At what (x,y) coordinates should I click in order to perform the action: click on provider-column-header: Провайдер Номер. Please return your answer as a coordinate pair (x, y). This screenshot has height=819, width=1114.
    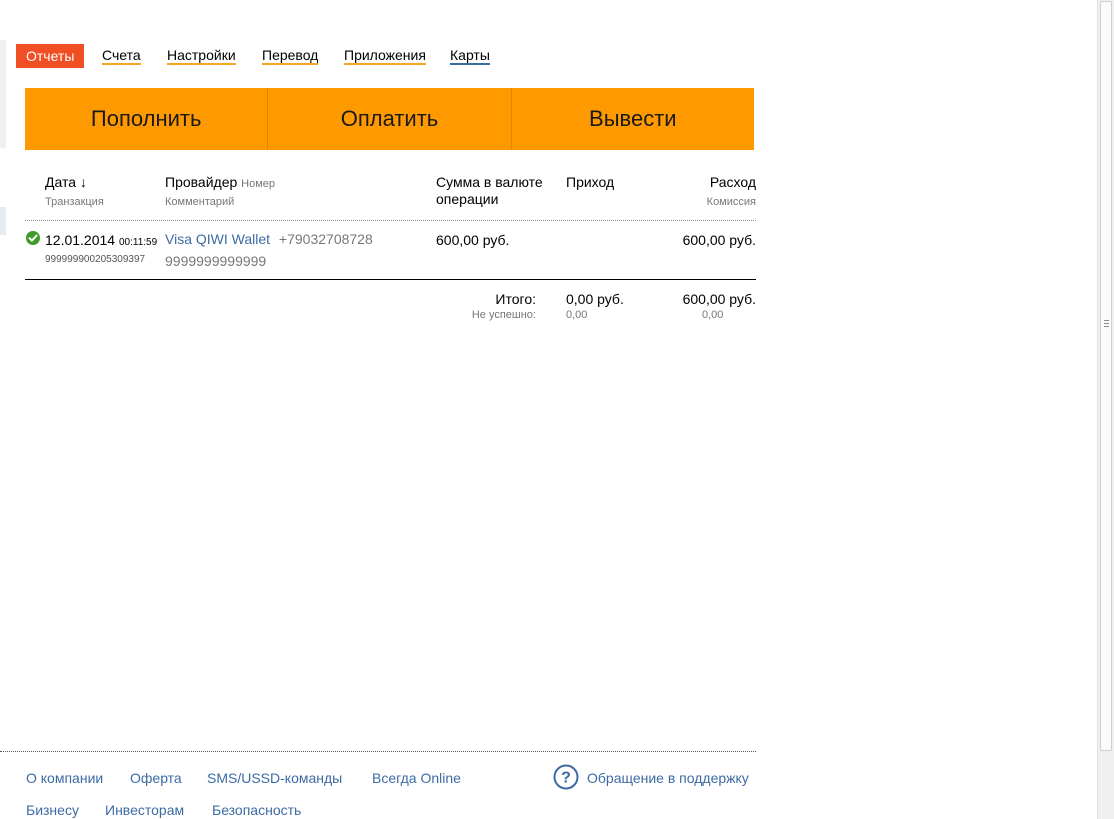
    Looking at the image, I should click on (220, 182).